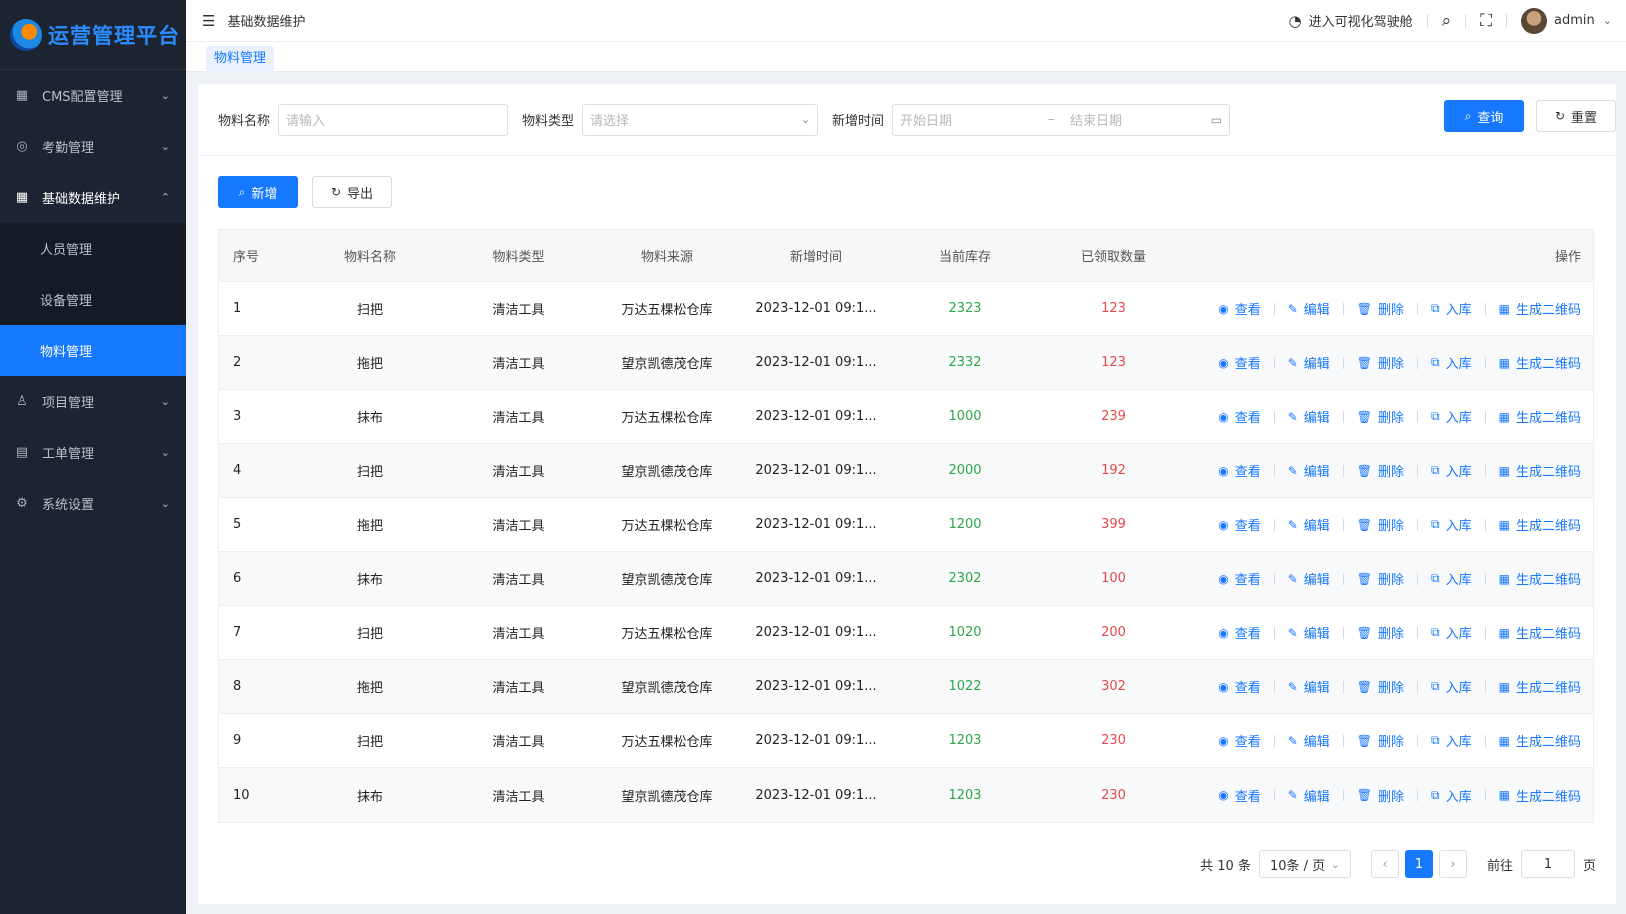 The width and height of the screenshot is (1626, 914). Describe the element at coordinates (1351, 21) in the screenshot. I see `cockpit-link: ◔ 进入可视化驾驶舱` at that location.